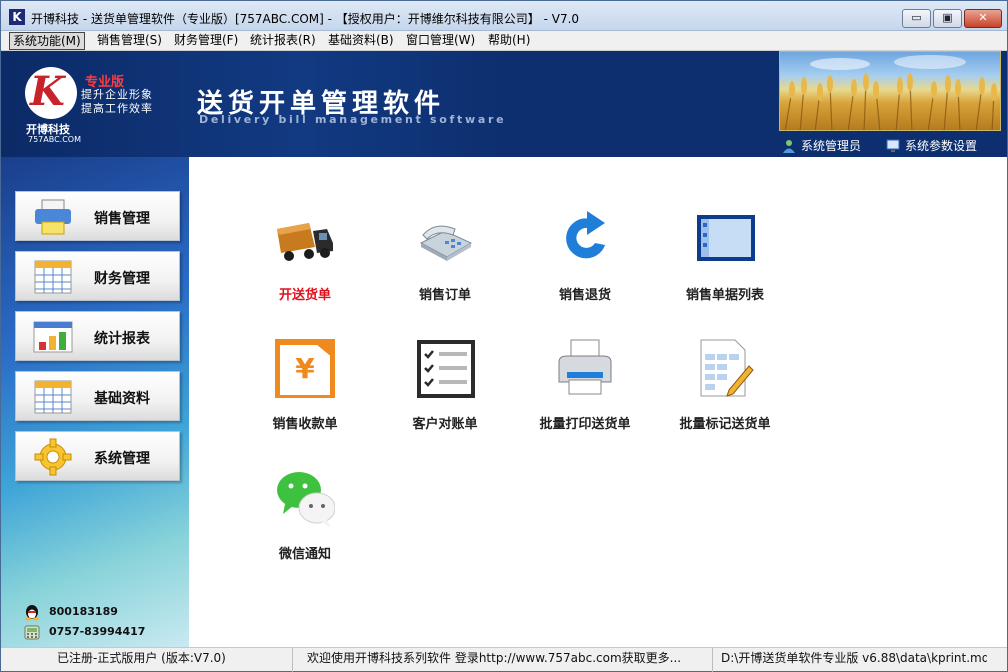 This screenshot has height=672, width=1008. I want to click on status-registration: 已注册-正式版用户 (版本:V7.0), so click(173, 660).